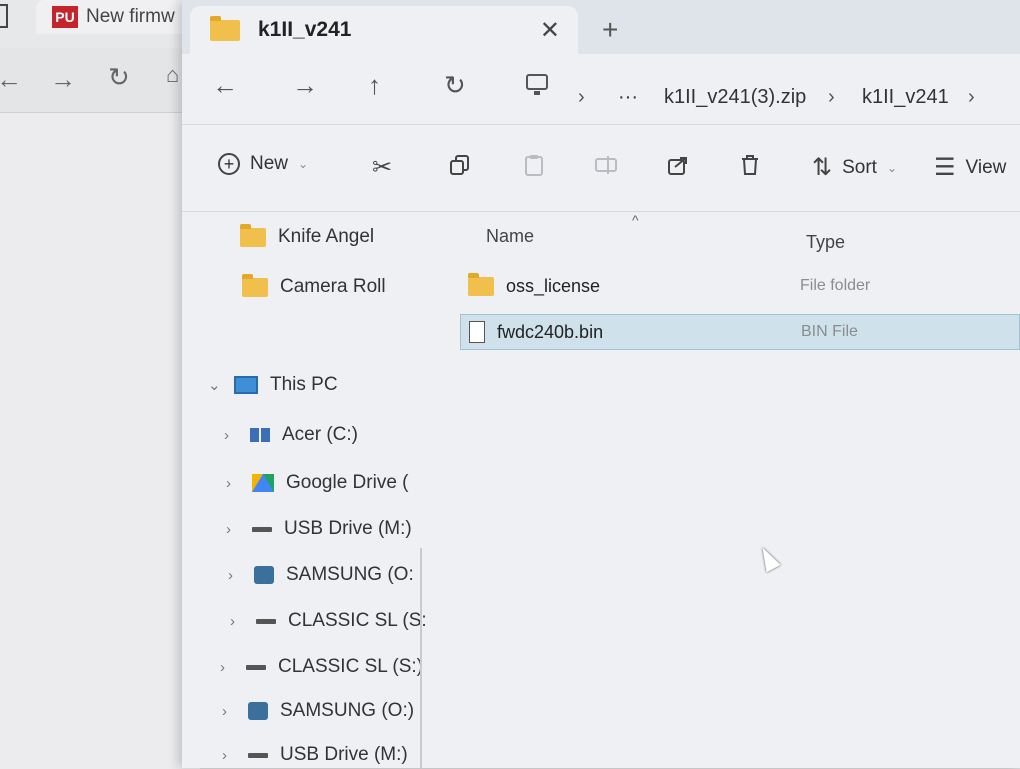 The width and height of the screenshot is (1020, 769). I want to click on share-icon, so click(678, 168).